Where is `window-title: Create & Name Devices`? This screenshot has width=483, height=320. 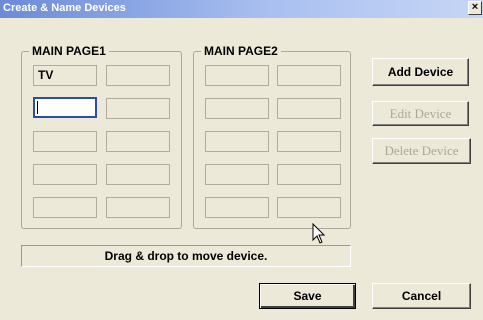
window-title: Create & Name Devices is located at coordinates (64, 8).